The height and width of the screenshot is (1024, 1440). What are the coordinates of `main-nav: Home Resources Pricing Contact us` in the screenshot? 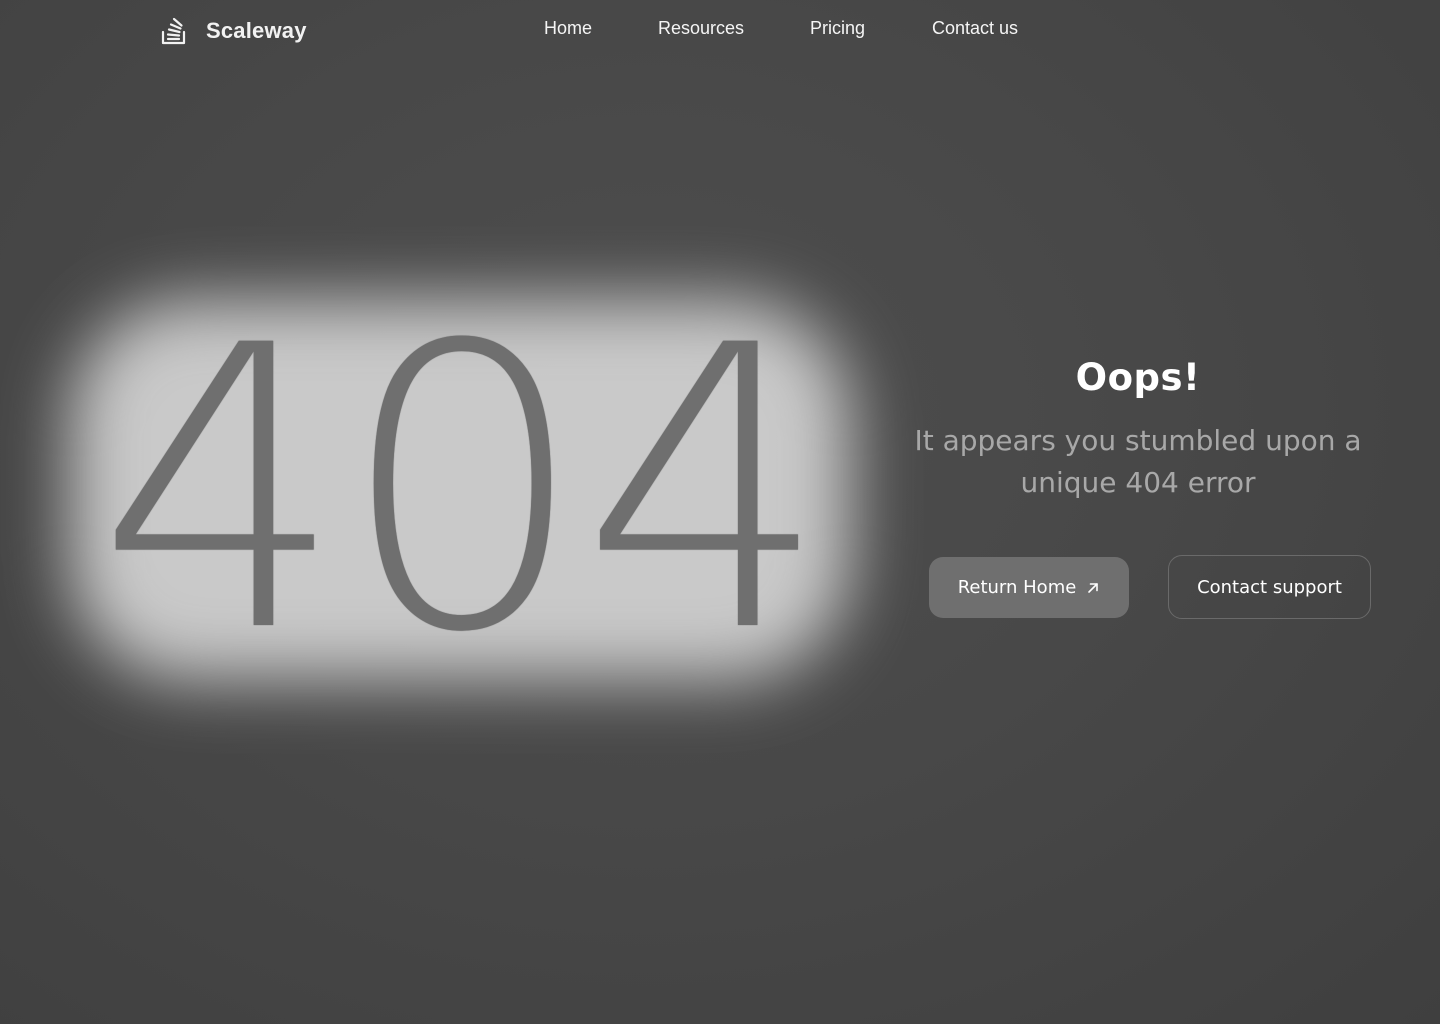 It's located at (720, 31).